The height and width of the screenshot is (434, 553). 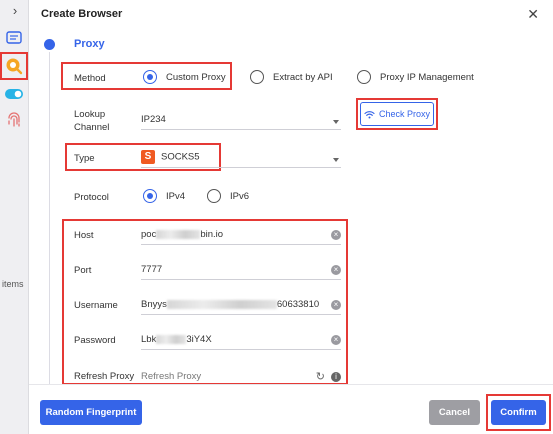 What do you see at coordinates (91, 121) in the screenshot?
I see `lookup-channel-label: Lookup Channel` at bounding box center [91, 121].